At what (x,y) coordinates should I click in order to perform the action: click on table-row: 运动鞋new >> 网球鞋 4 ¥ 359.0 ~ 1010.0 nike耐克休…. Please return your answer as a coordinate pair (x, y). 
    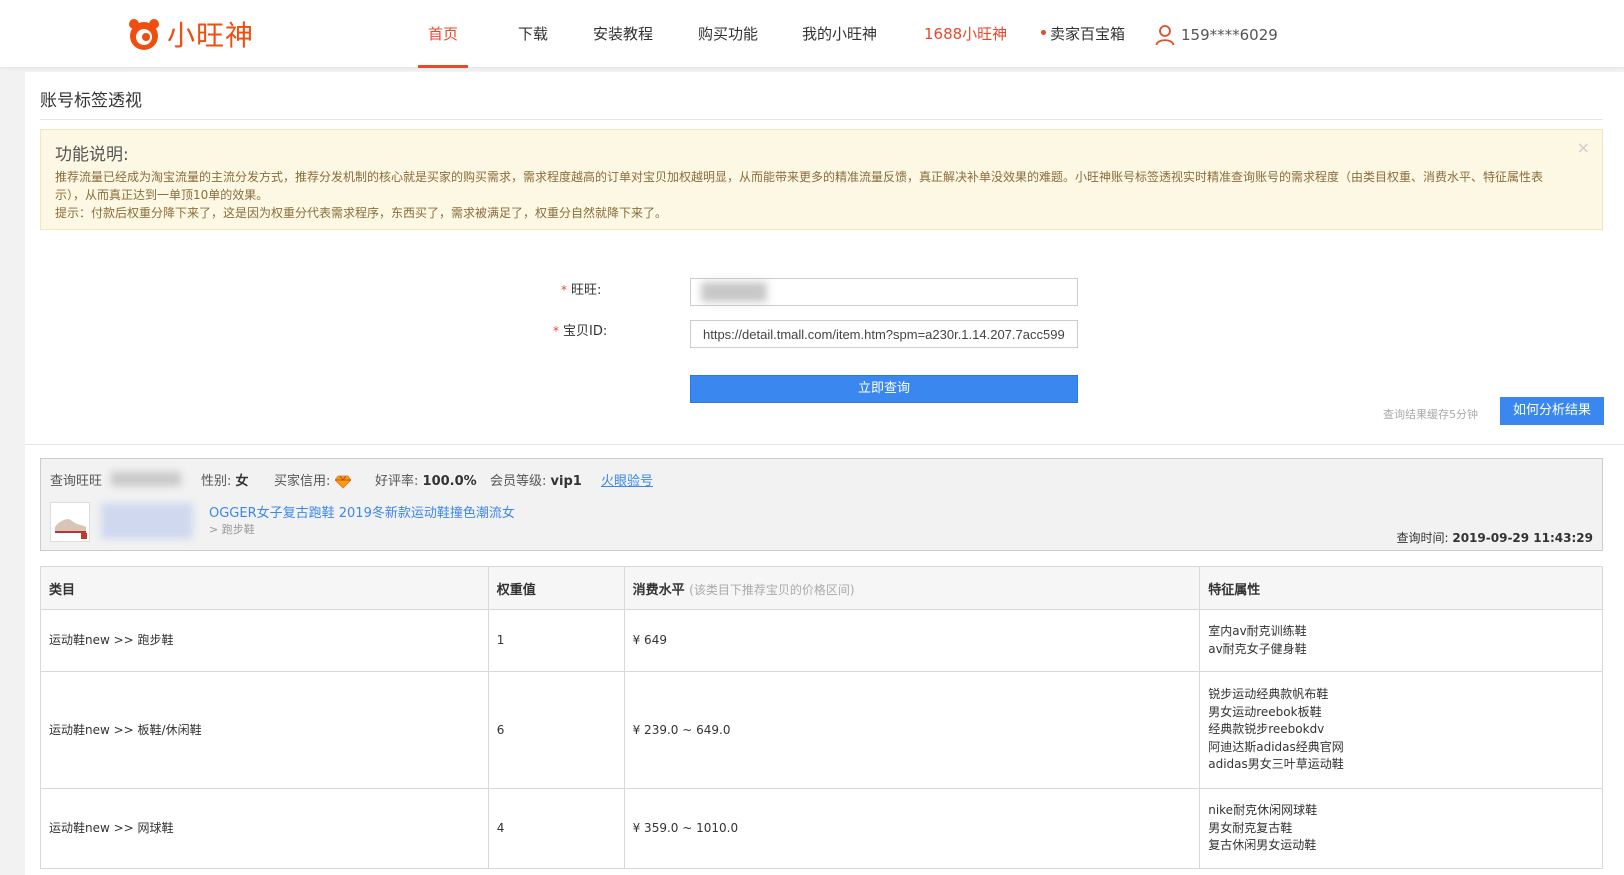
    Looking at the image, I should click on (821, 828).